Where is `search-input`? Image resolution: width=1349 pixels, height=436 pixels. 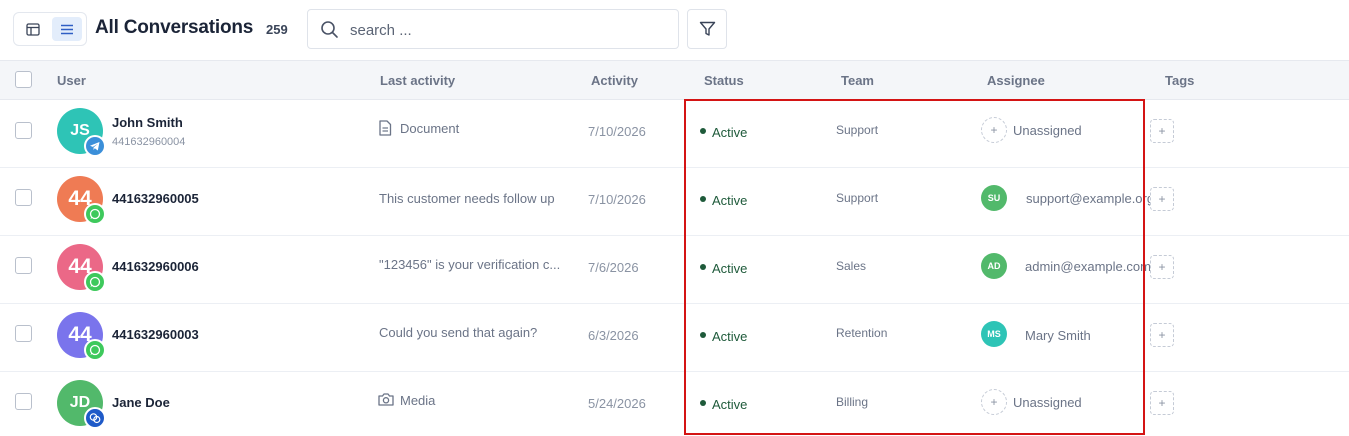 search-input is located at coordinates (505, 30).